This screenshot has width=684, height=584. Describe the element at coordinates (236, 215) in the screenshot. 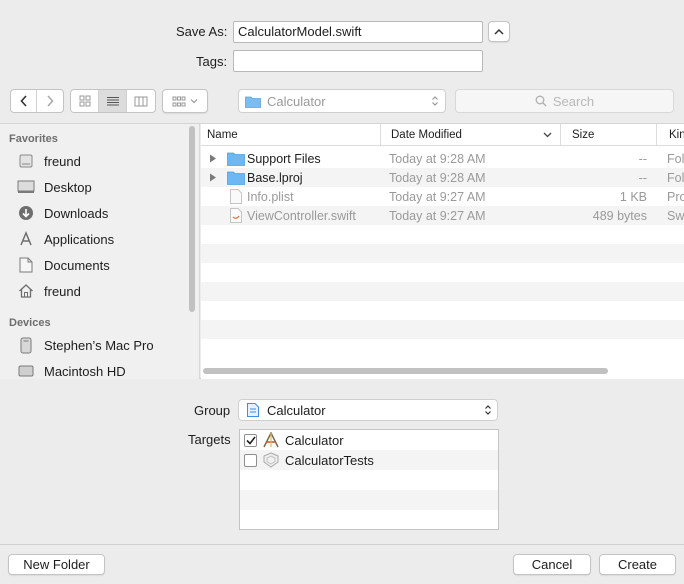

I see `swift-file-icon` at that location.